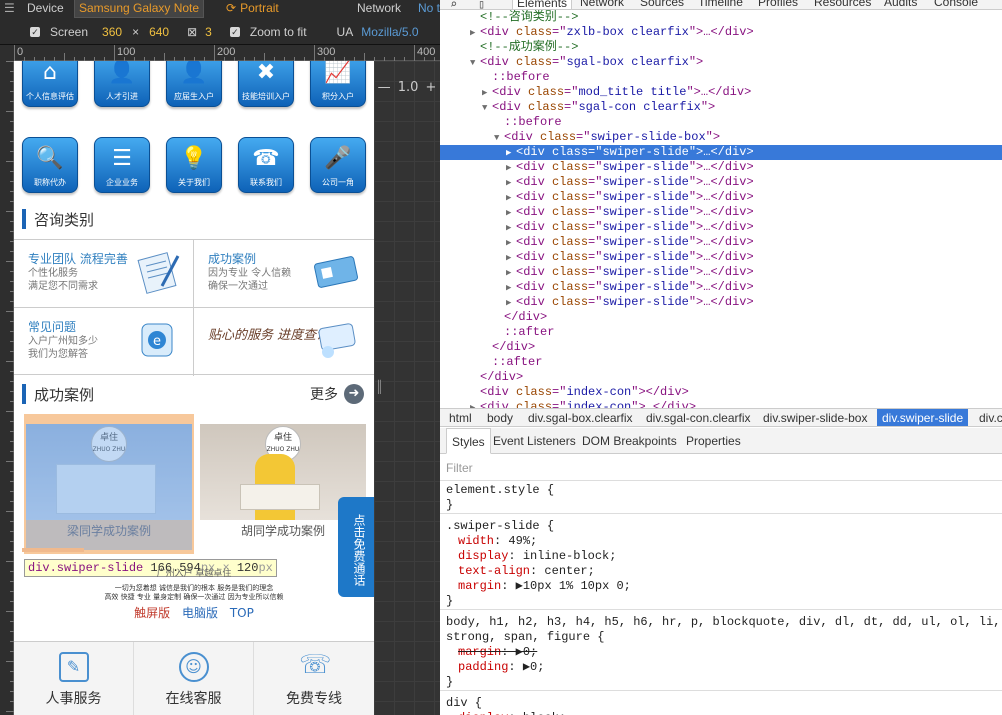  Describe the element at coordinates (104, 341) in the screenshot. I see `consult-item-faq: 常见问题 入户广州知多少 我们为您解答 e` at that location.